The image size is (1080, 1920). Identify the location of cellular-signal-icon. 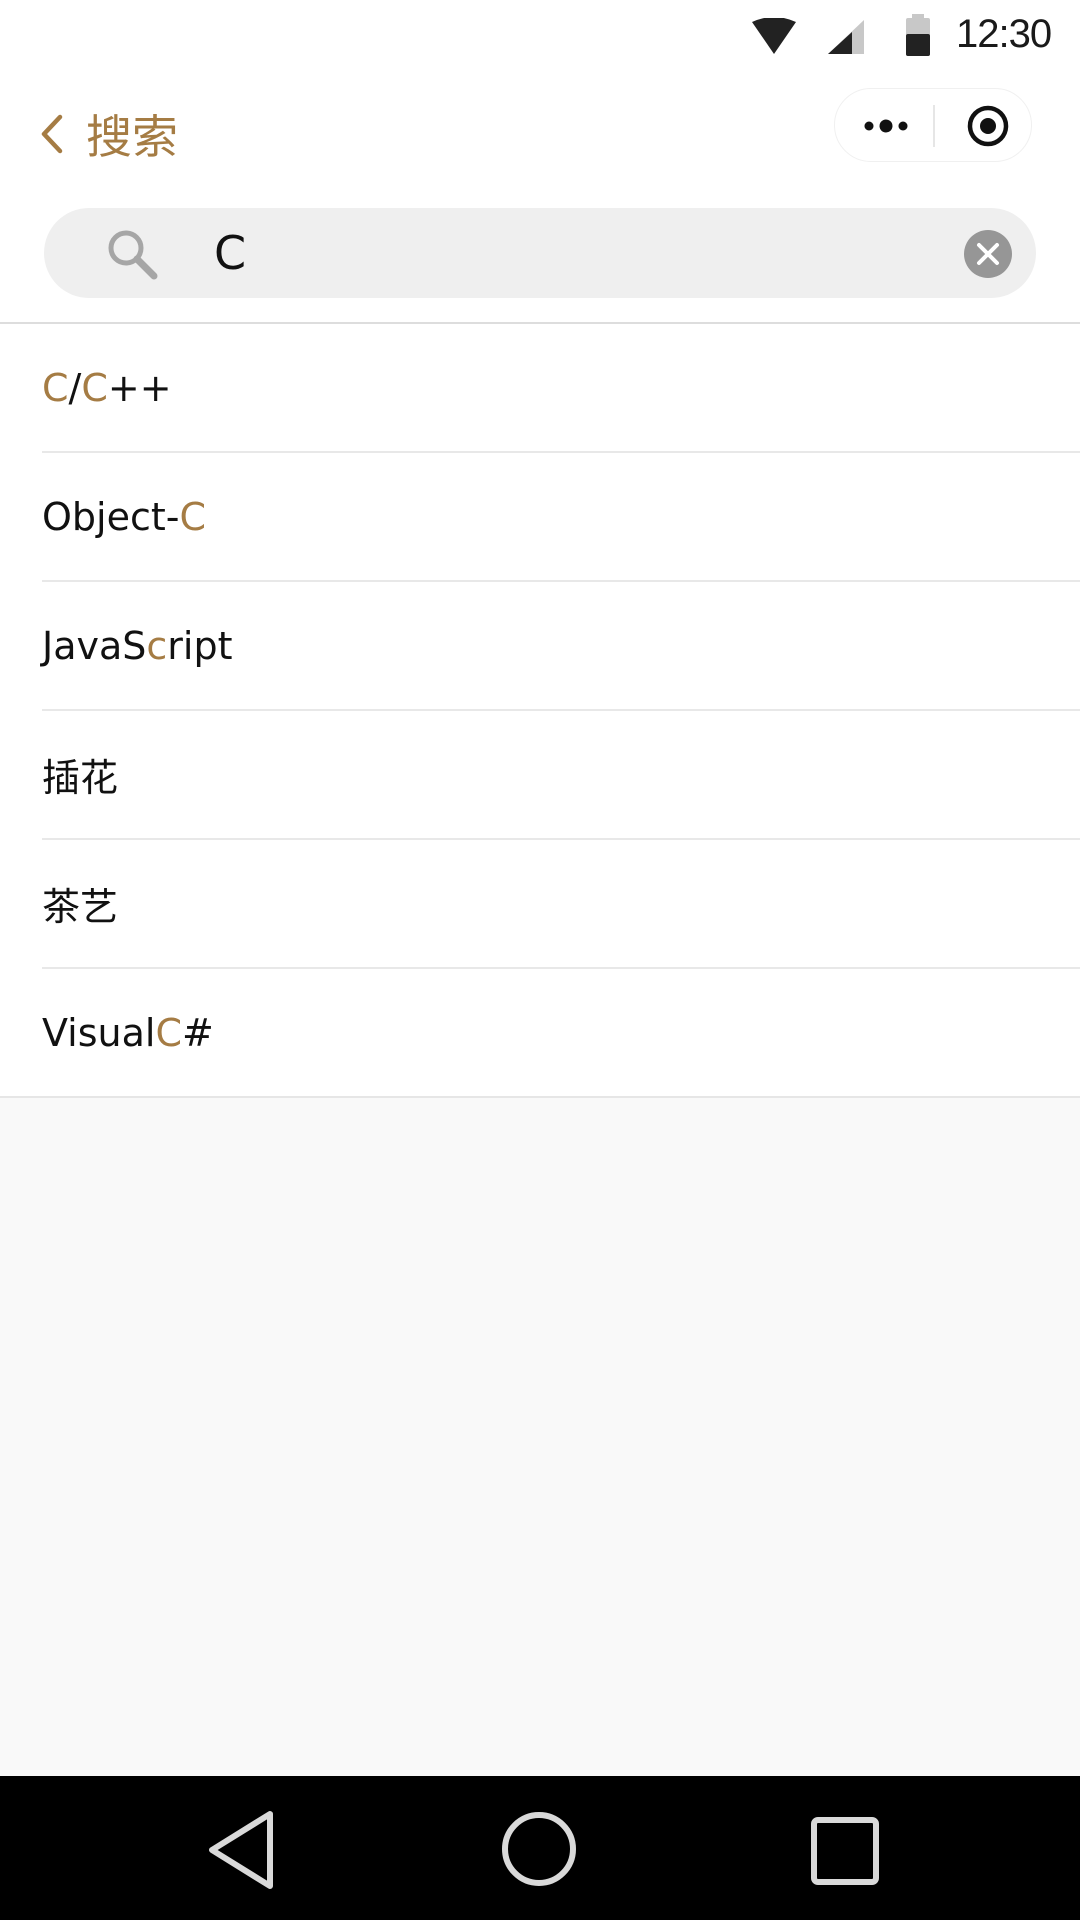
(846, 37).